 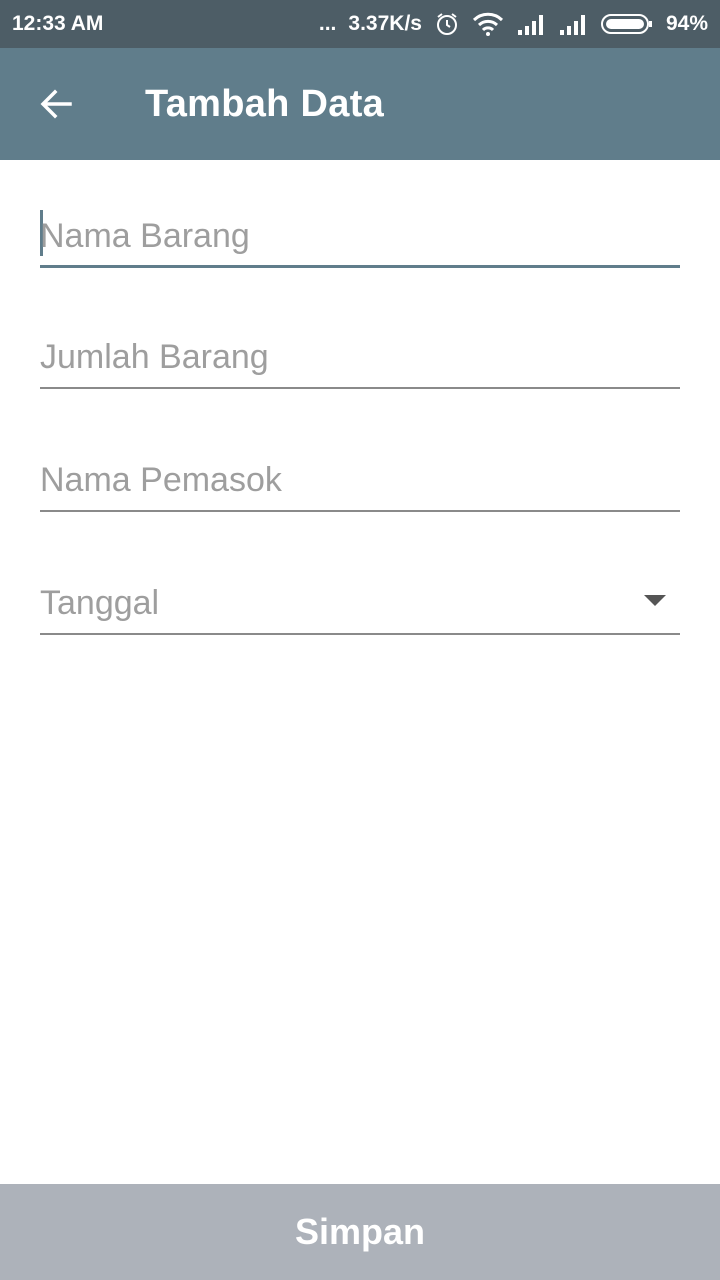 I want to click on nama-pemasok-field, so click(x=360, y=482).